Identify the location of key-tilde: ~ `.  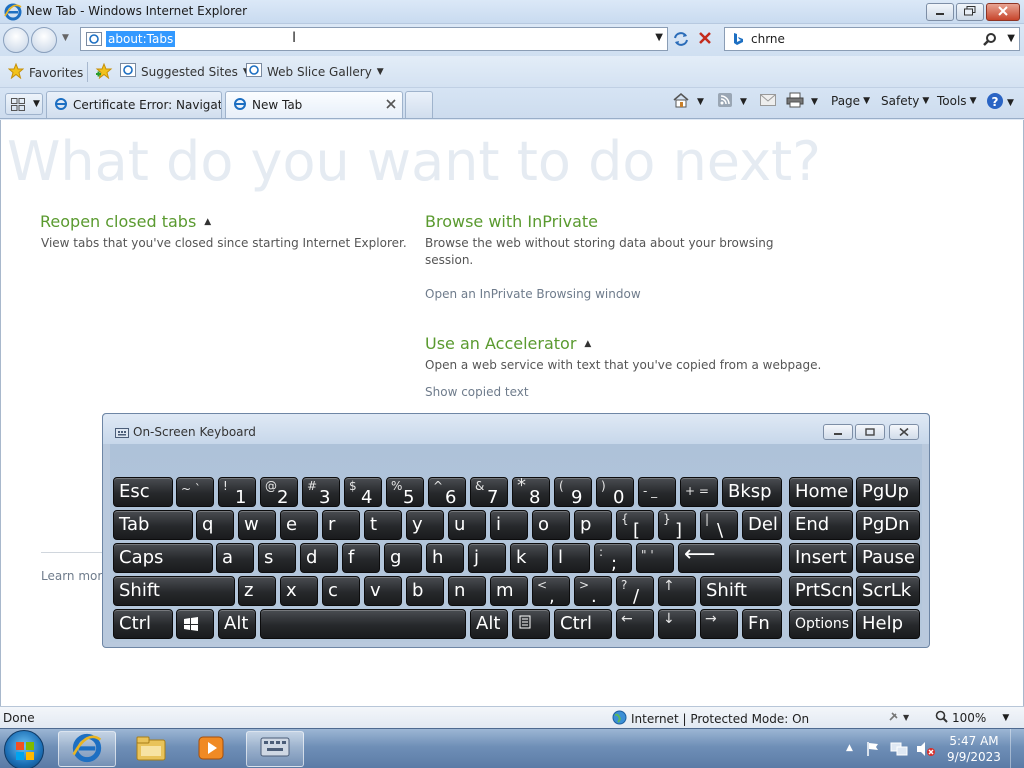
(195, 492).